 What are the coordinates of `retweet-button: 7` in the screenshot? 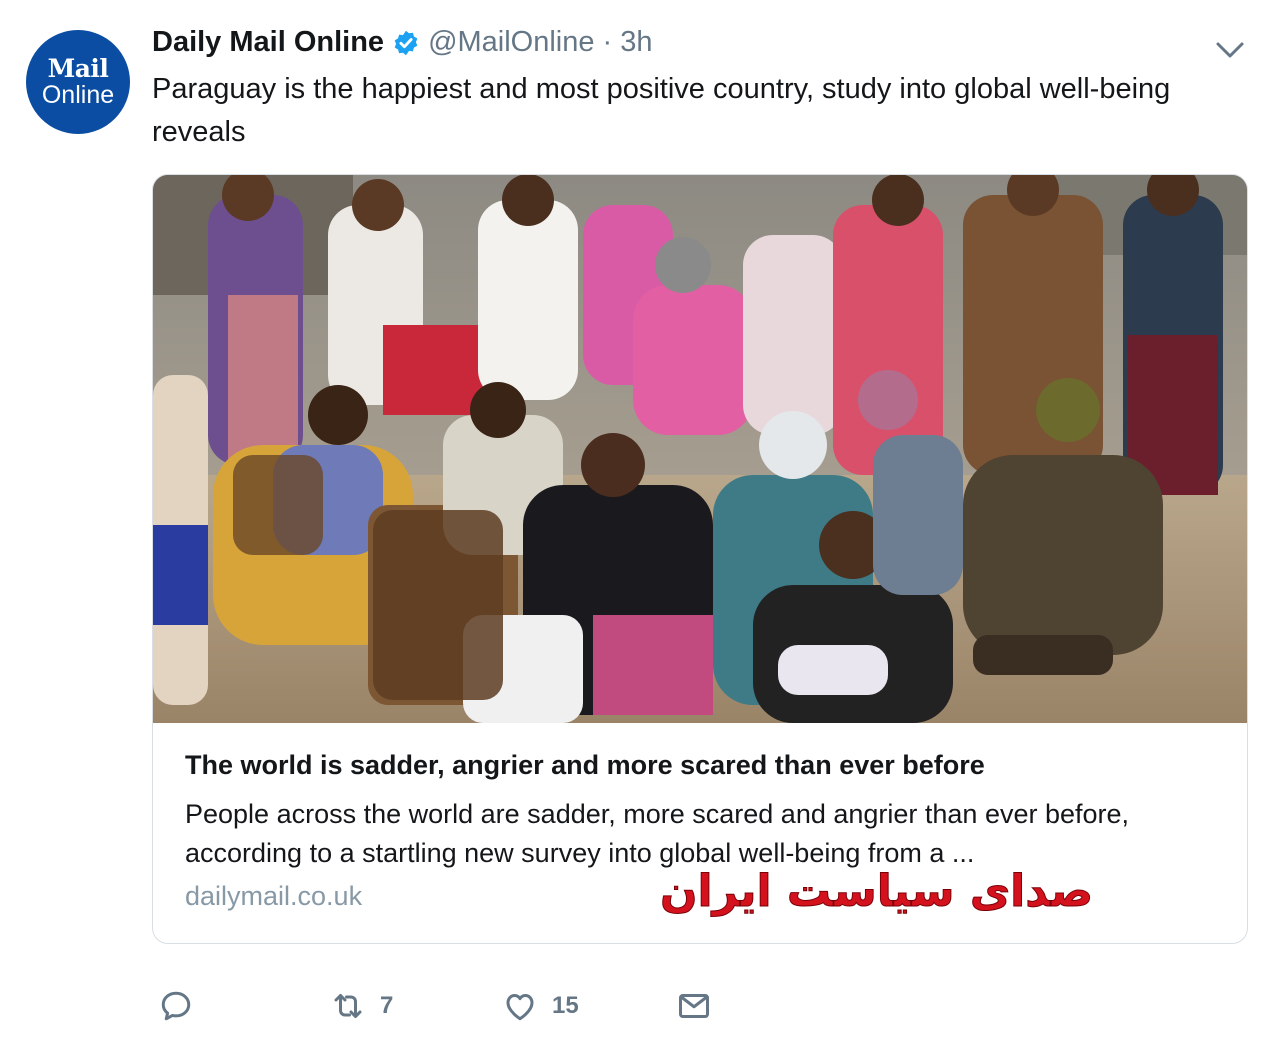 It's located at (361, 1006).